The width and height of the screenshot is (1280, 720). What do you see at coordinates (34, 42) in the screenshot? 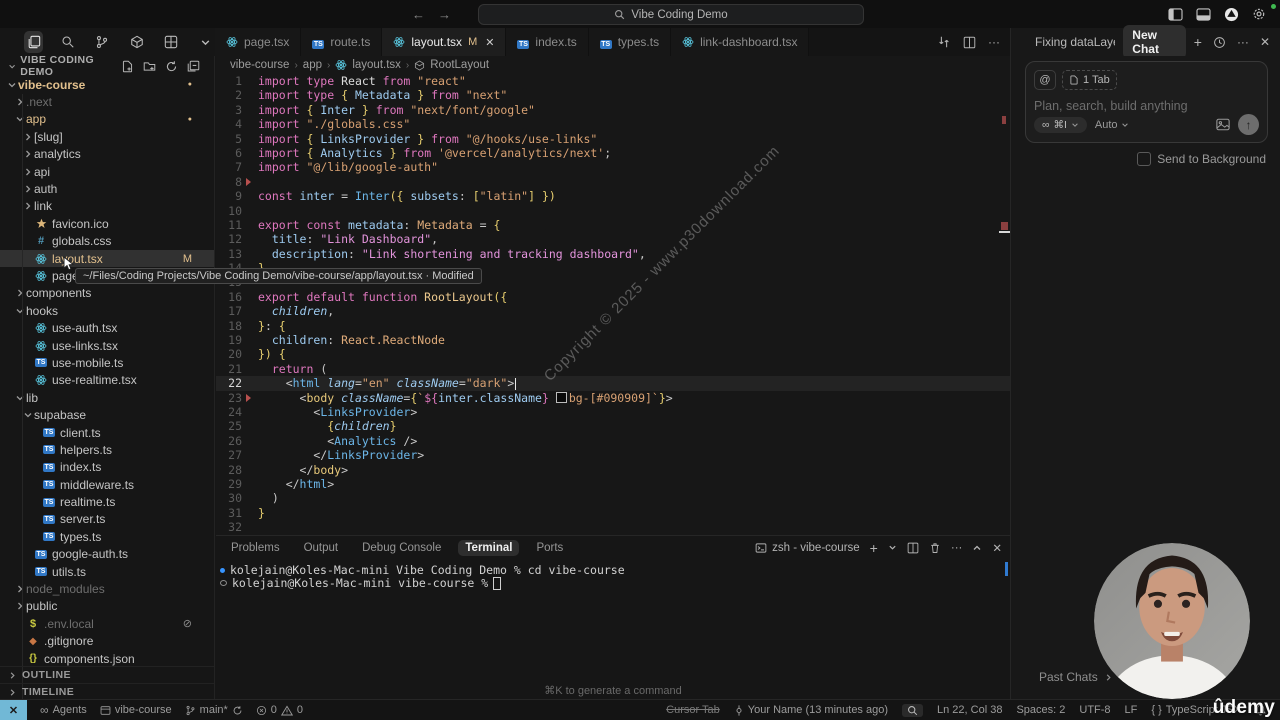
I see `explorer-icon` at bounding box center [34, 42].